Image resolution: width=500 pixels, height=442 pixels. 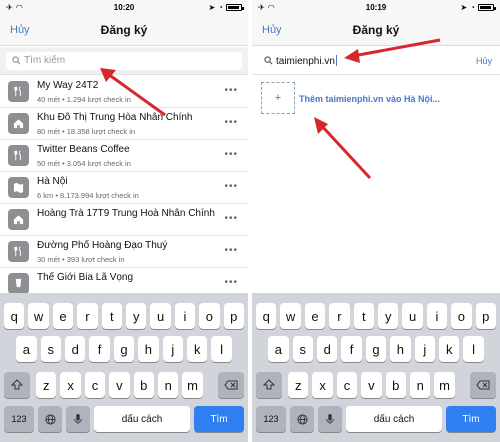 What do you see at coordinates (115, 117) in the screenshot?
I see `place-title: Khu Đô Thị Trung Hòa Nhân Chính` at bounding box center [115, 117].